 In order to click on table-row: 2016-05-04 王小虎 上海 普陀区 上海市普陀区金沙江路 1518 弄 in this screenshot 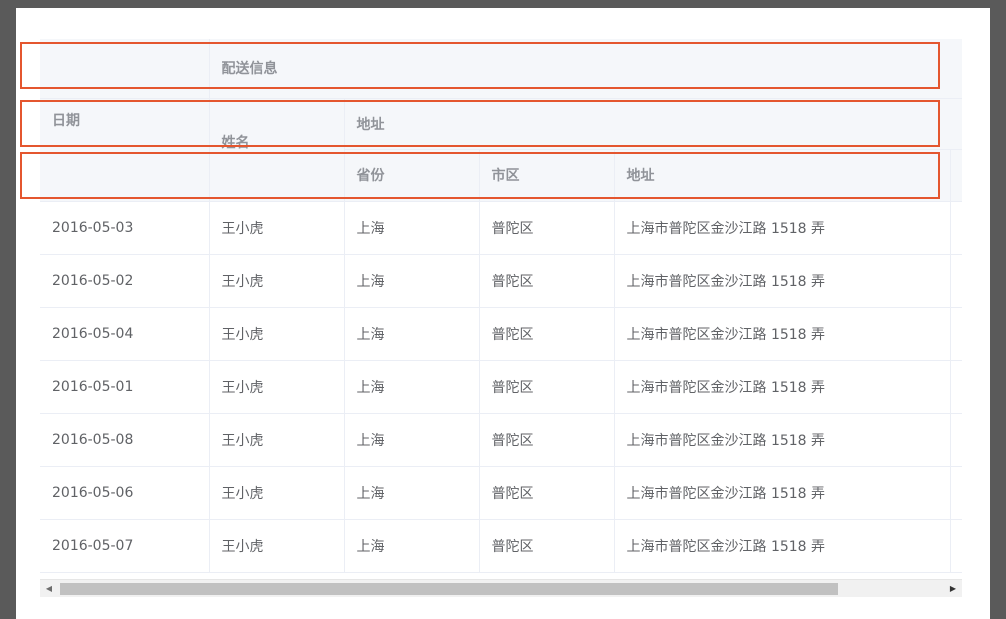, I will do `click(501, 334)`.